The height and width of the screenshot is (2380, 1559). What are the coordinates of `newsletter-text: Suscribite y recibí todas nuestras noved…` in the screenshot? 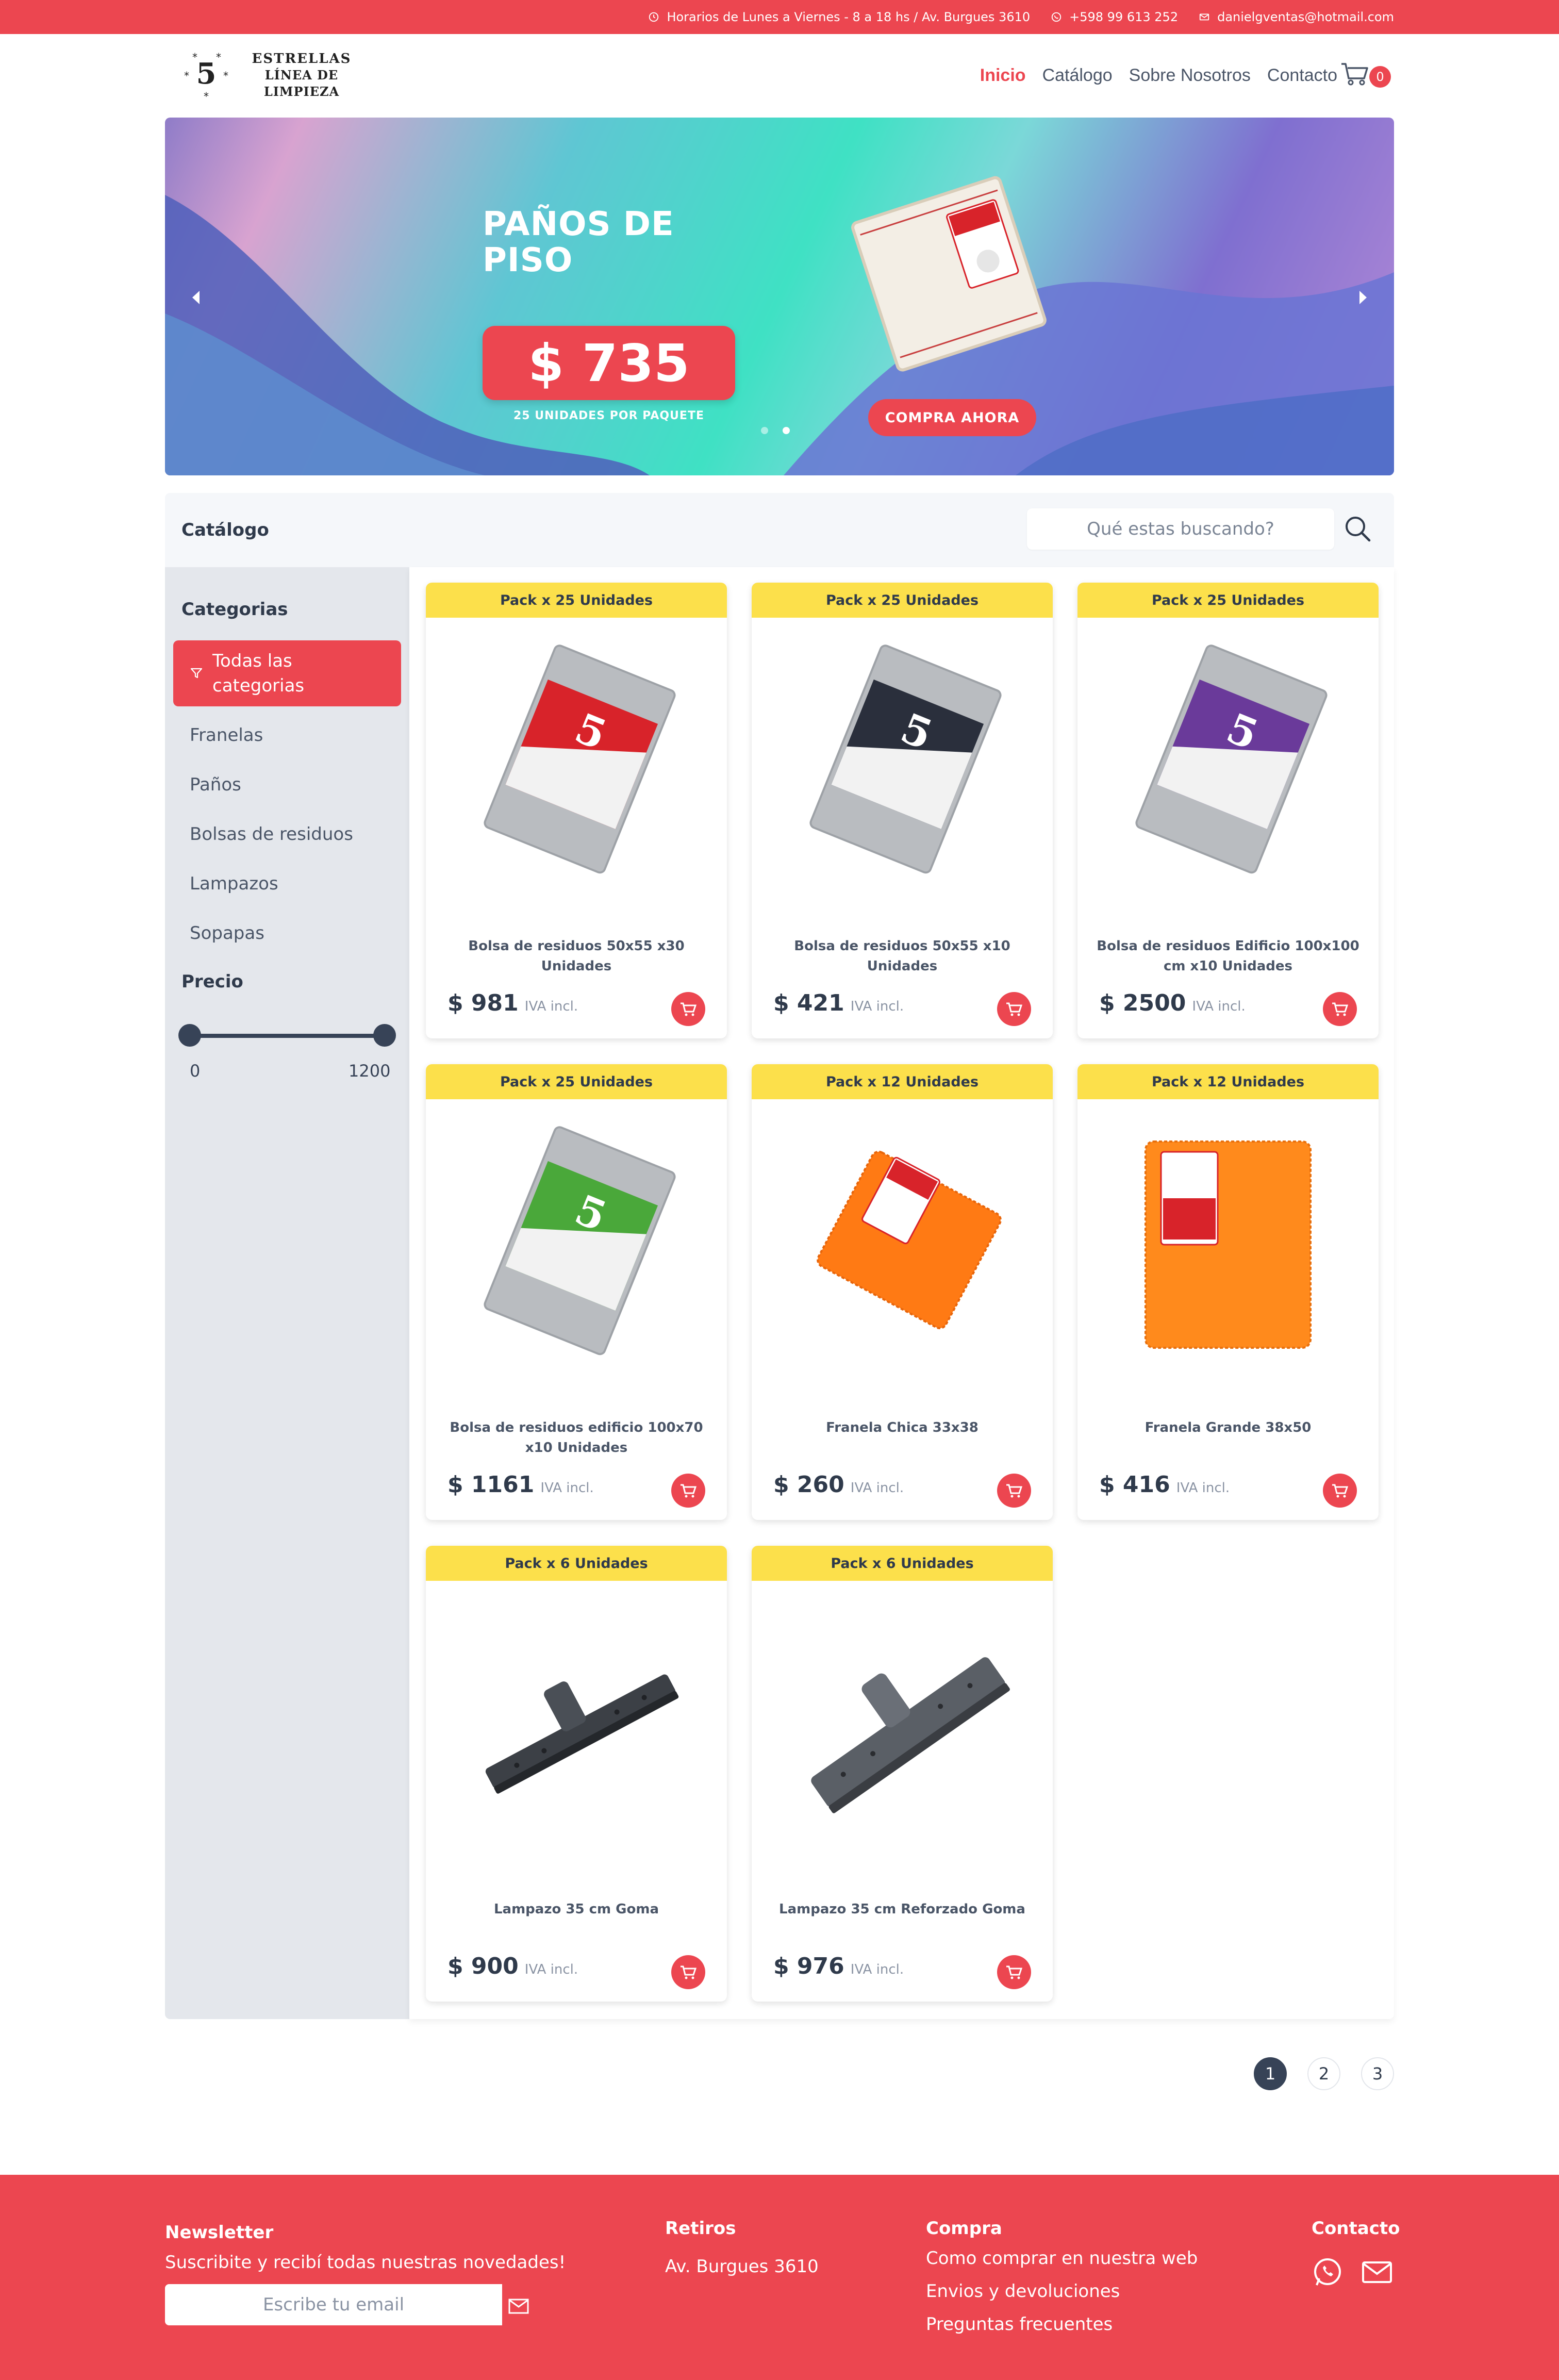 It's located at (365, 2262).